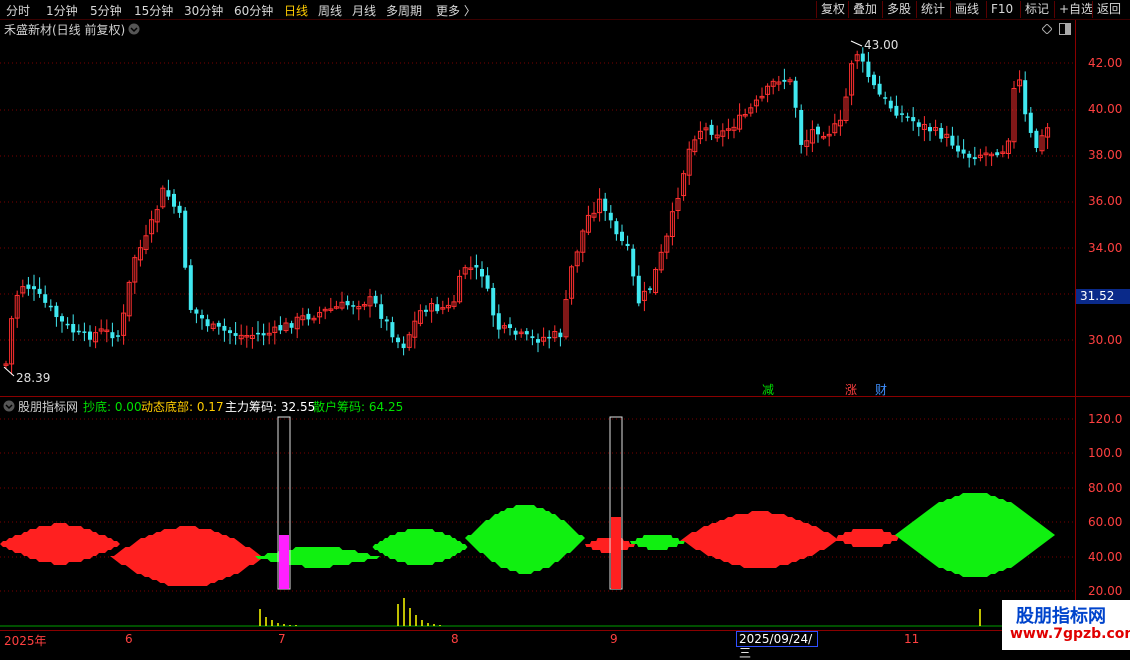  Describe the element at coordinates (1105, 488) in the screenshot. I see `ind-y-tick-label: 80.00` at that location.